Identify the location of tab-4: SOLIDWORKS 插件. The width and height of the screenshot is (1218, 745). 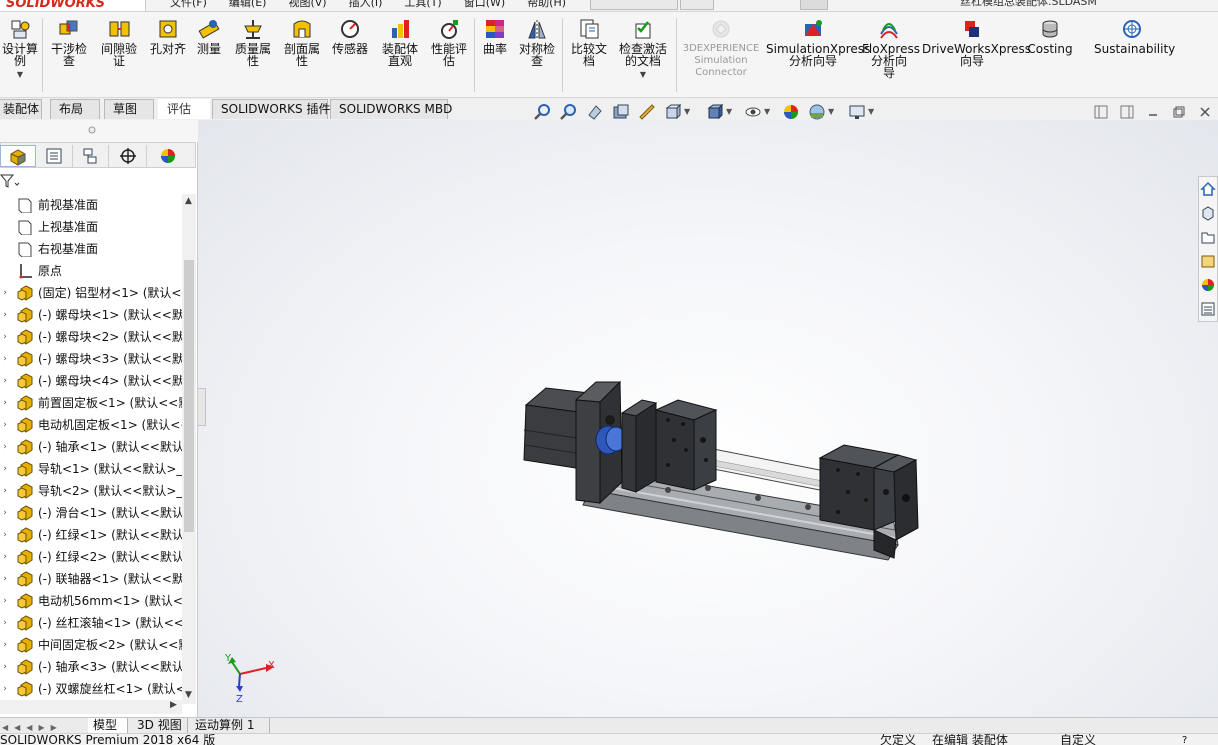
(271, 109).